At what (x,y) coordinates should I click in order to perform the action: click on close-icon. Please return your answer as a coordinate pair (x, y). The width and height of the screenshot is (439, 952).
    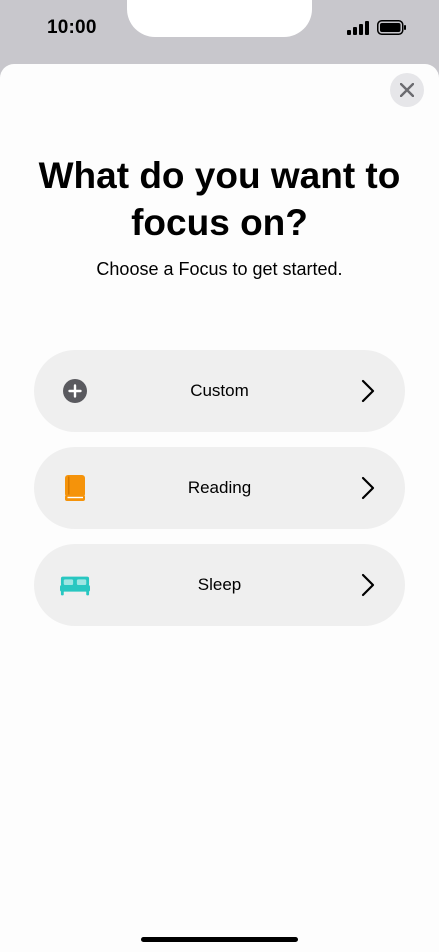
    Looking at the image, I should click on (407, 90).